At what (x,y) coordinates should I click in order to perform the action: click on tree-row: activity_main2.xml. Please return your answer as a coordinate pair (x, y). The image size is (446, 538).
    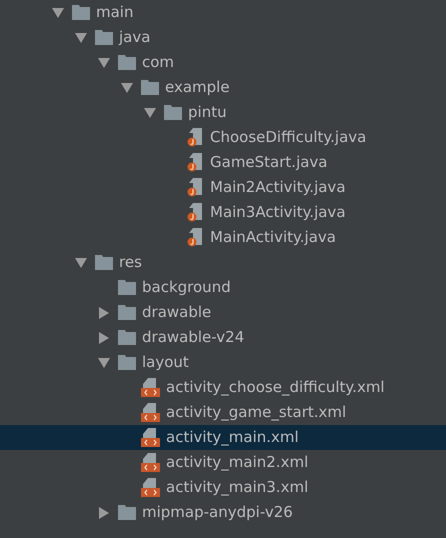
    Looking at the image, I should click on (223, 462).